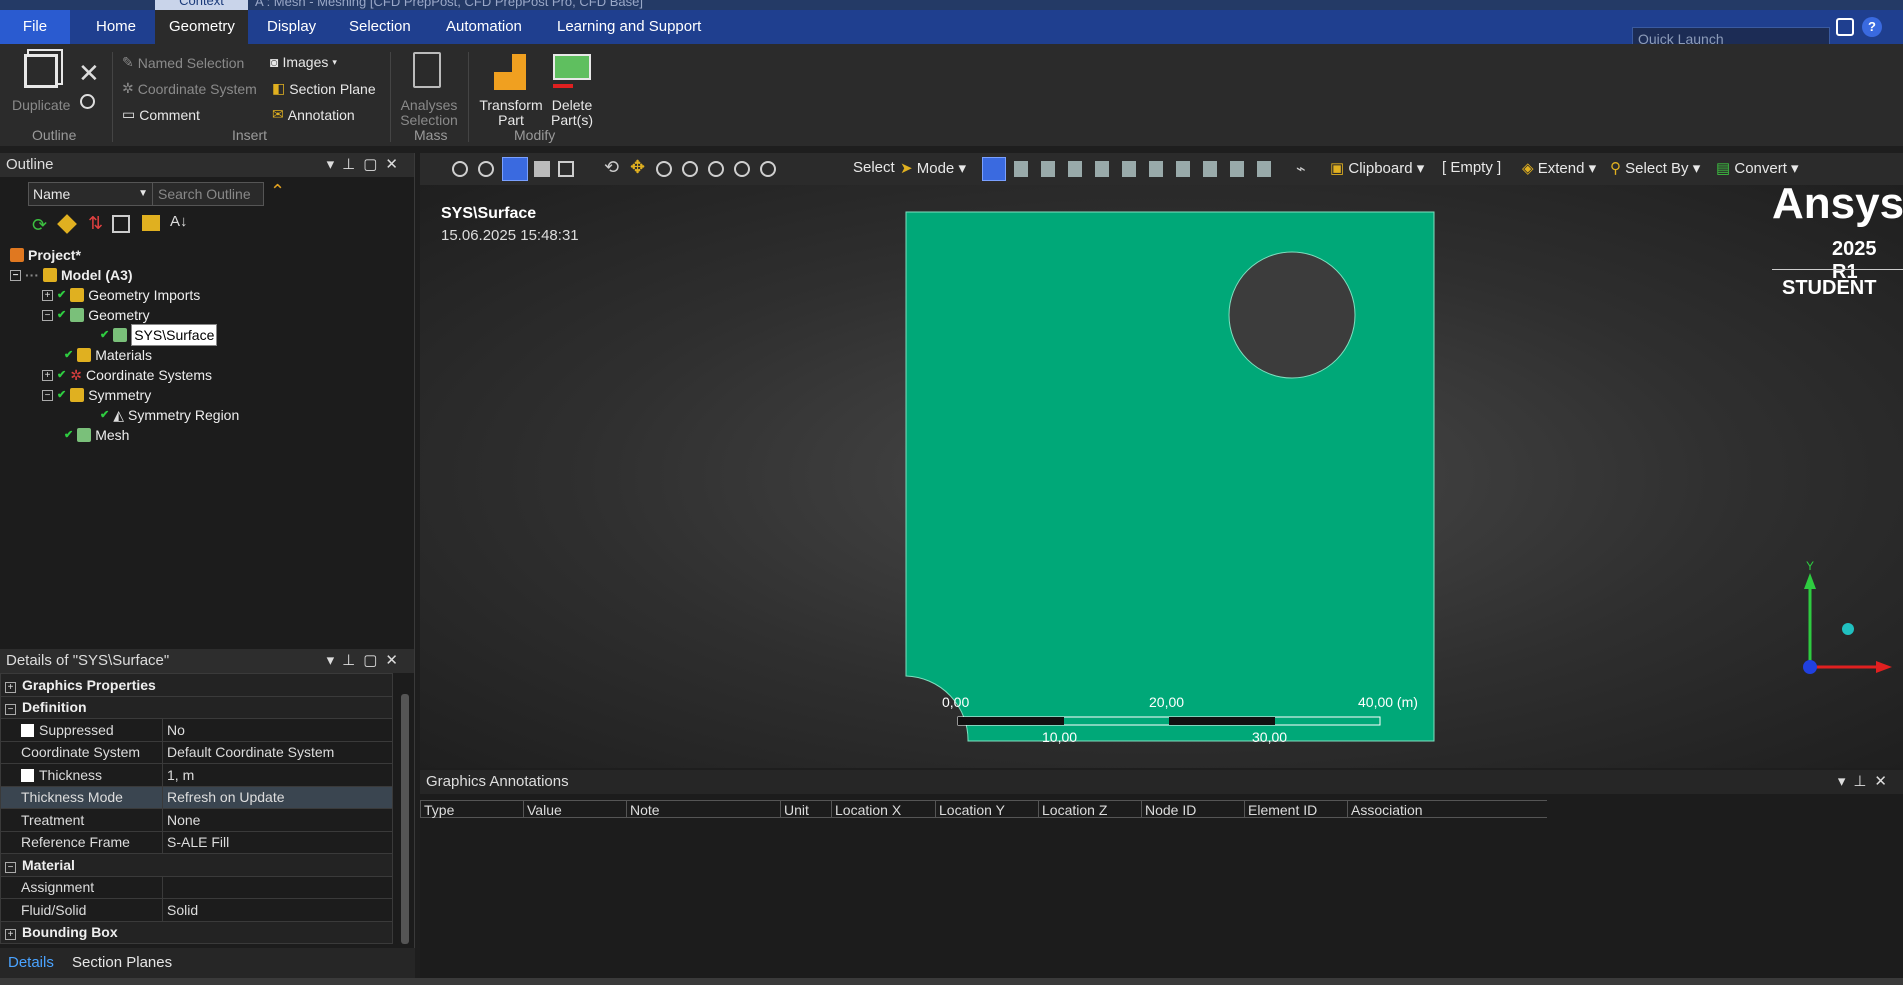  What do you see at coordinates (201, 27) in the screenshot?
I see `tab-geometry: Geometry` at bounding box center [201, 27].